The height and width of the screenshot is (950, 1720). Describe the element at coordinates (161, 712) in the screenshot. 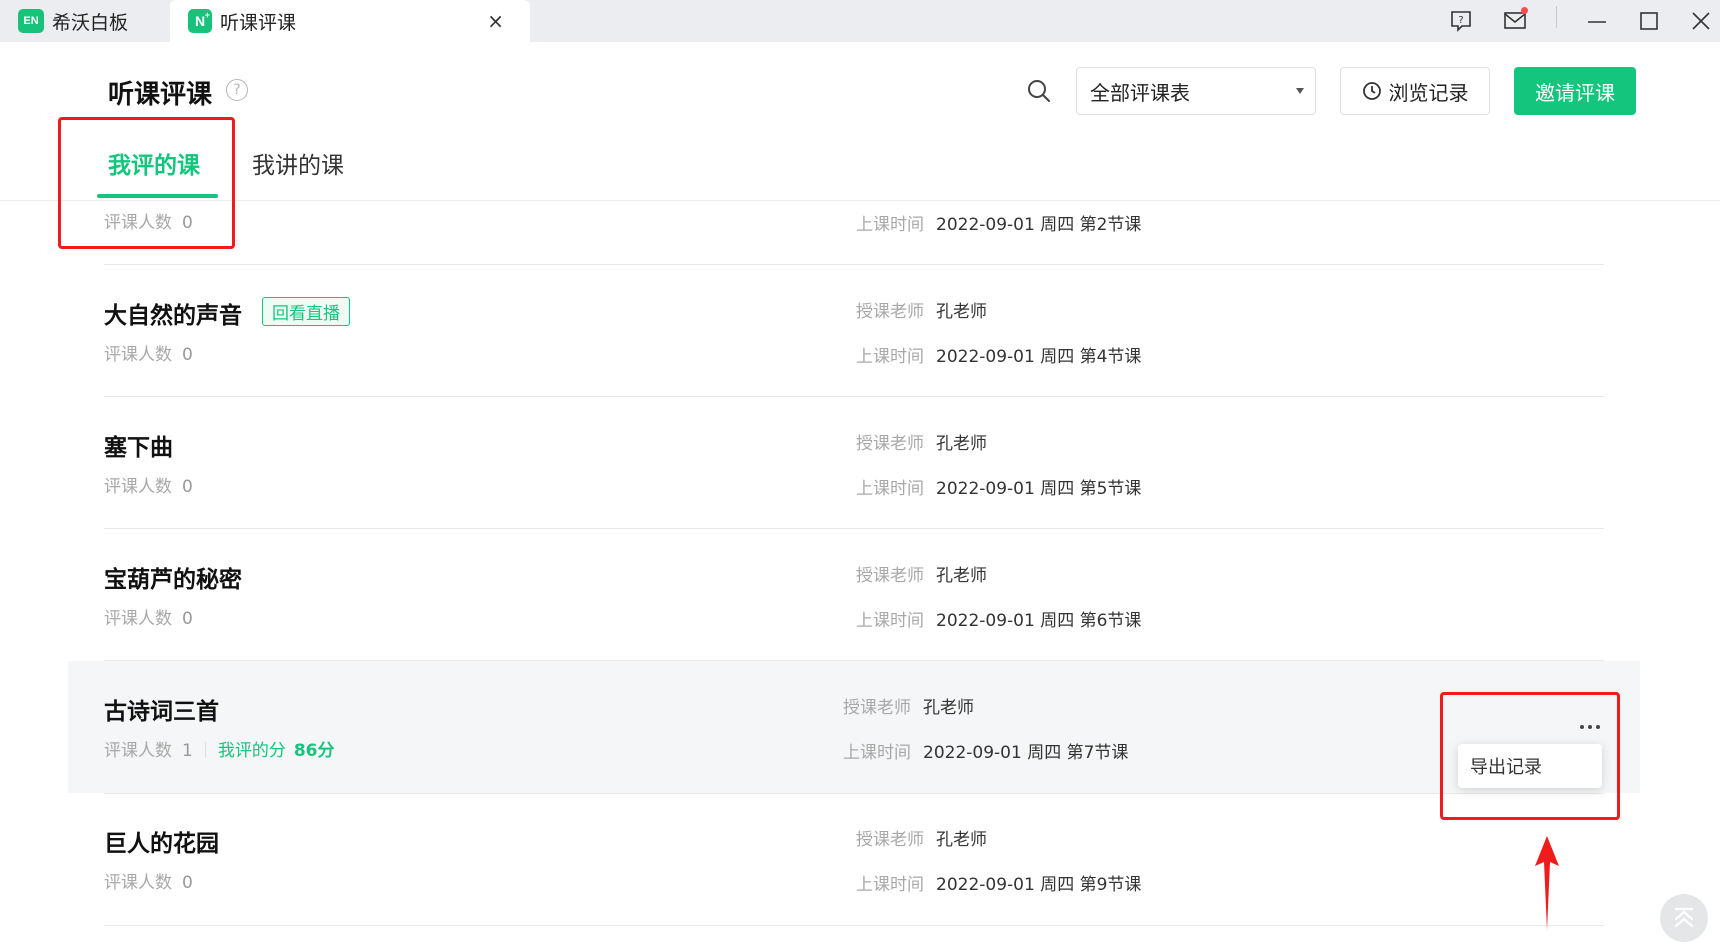

I see `course-title: 古诗词三首` at that location.